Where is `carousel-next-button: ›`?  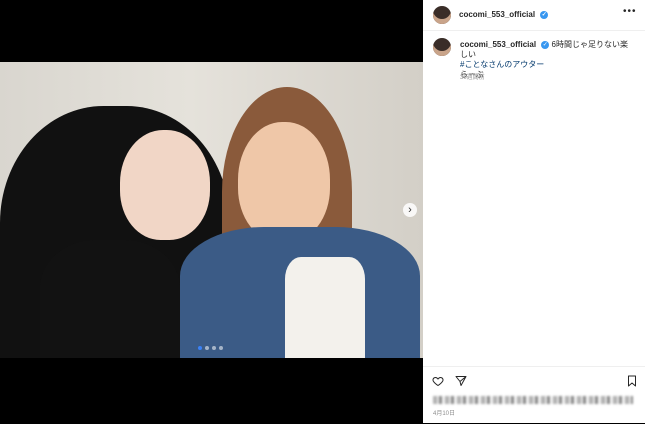 carousel-next-button: › is located at coordinates (410, 210).